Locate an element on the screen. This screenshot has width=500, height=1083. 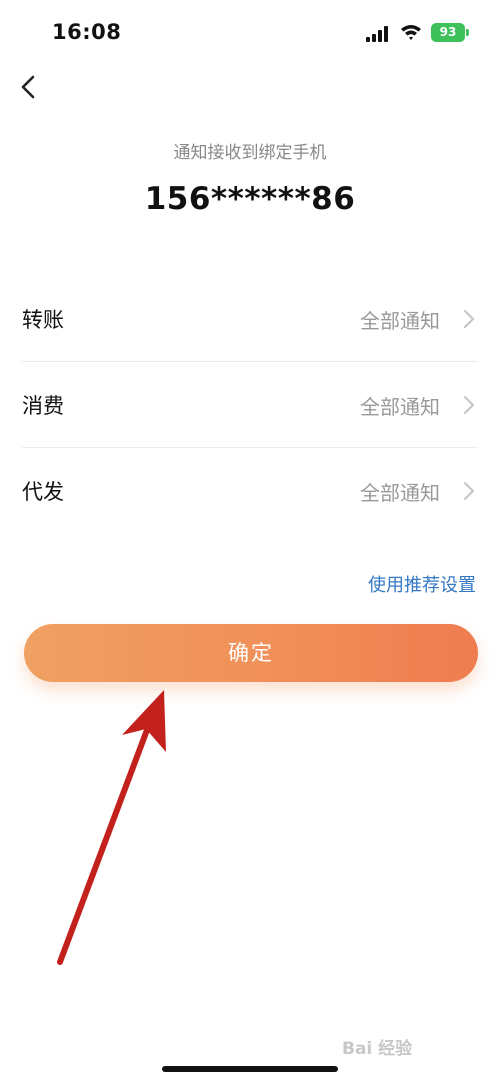
row-payroll: 代发 全部通知 is located at coordinates (250, 491).